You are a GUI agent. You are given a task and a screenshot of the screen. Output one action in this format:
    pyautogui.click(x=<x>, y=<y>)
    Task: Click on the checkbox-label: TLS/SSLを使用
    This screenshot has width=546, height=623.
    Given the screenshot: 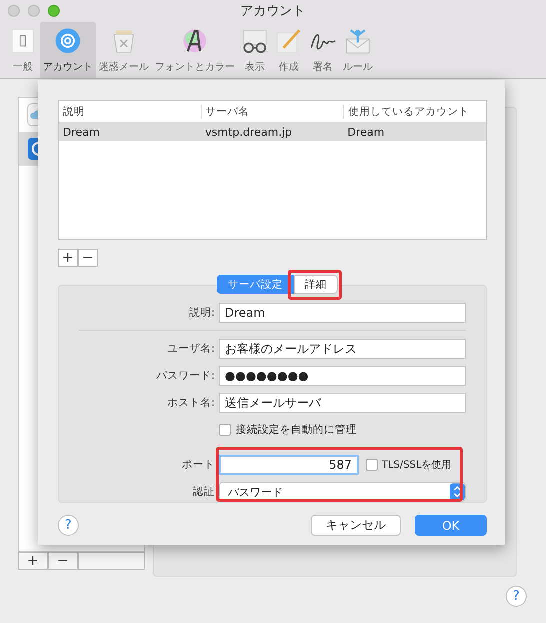 What is the action you would take?
    pyautogui.click(x=417, y=465)
    